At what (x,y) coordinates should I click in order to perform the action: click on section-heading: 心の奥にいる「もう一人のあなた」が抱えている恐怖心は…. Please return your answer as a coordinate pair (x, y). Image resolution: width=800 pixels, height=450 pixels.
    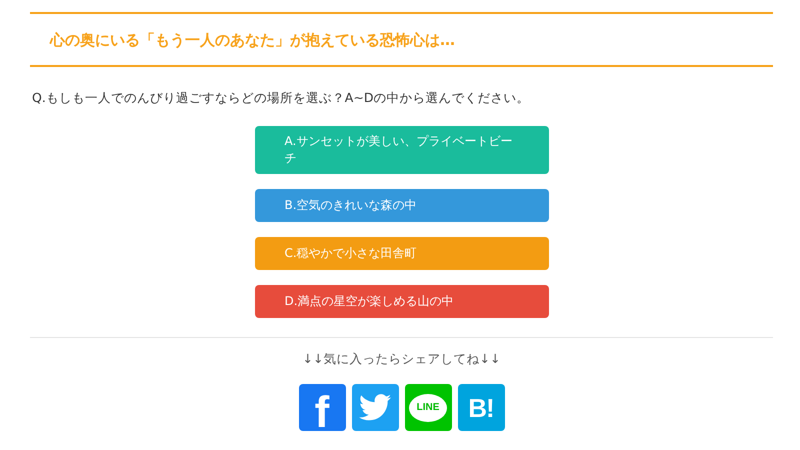
    Looking at the image, I should click on (401, 39).